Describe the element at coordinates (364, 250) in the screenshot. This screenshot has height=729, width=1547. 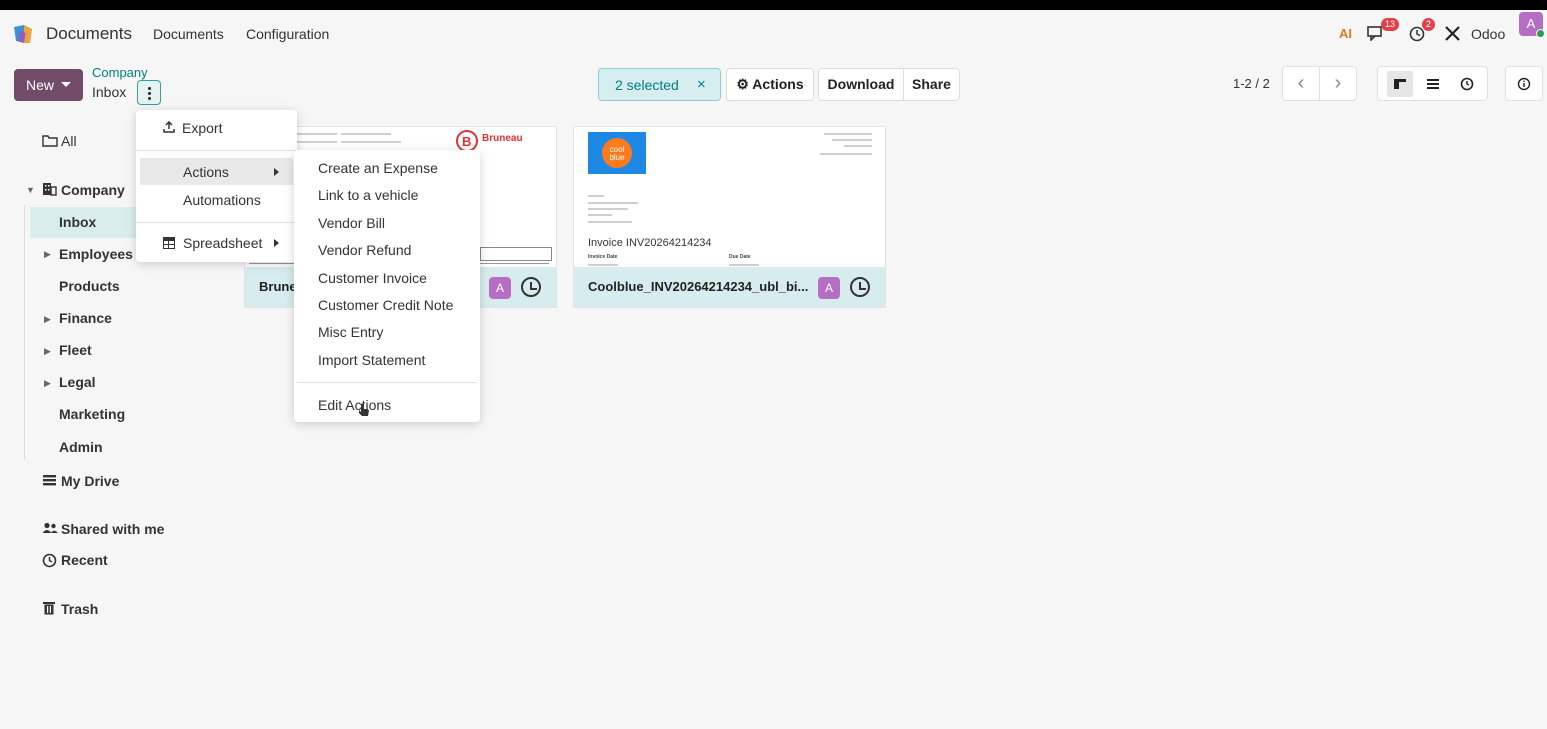
I see `action-vendor-refund: Vendor Refund` at that location.